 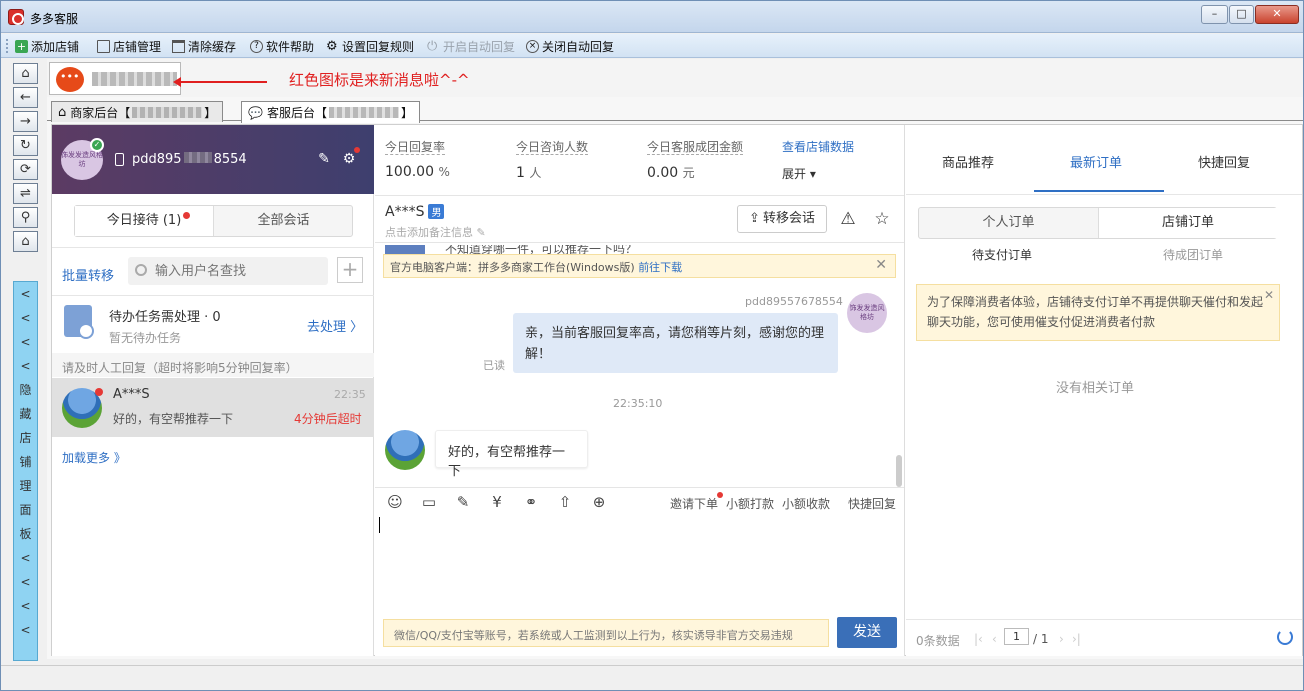 What do you see at coordinates (1224, 161) in the screenshot?
I see `tab-quick-reply: 快捷回复` at bounding box center [1224, 161].